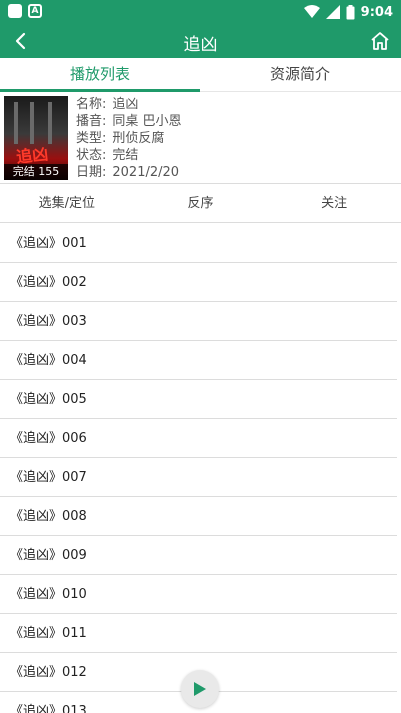 The width and height of the screenshot is (401, 713). I want to click on play-icon, so click(200, 689).